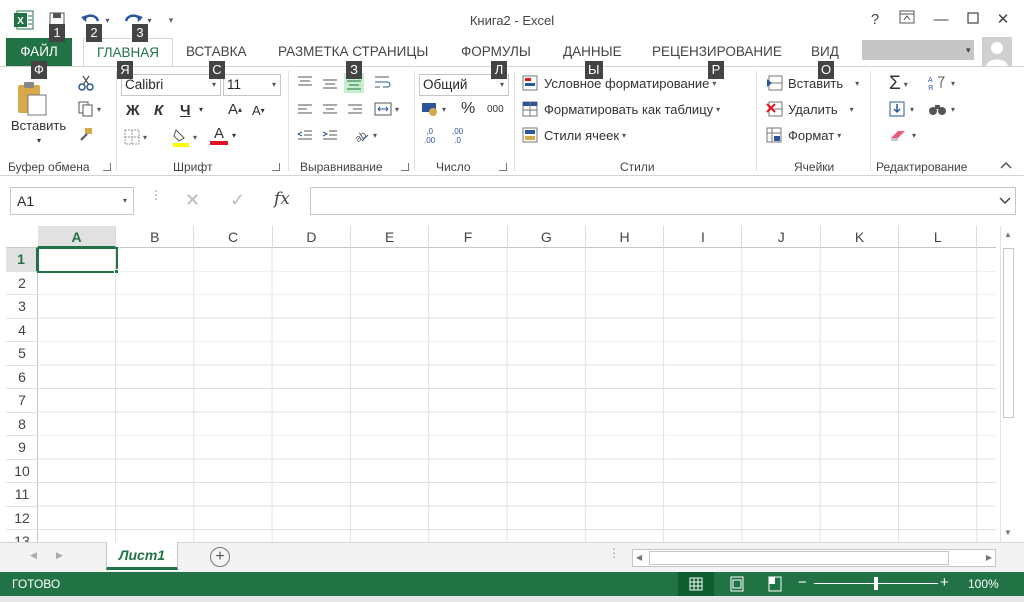 This screenshot has width=1024, height=602. I want to click on format-cells-button: Формат ▾, so click(803, 135).